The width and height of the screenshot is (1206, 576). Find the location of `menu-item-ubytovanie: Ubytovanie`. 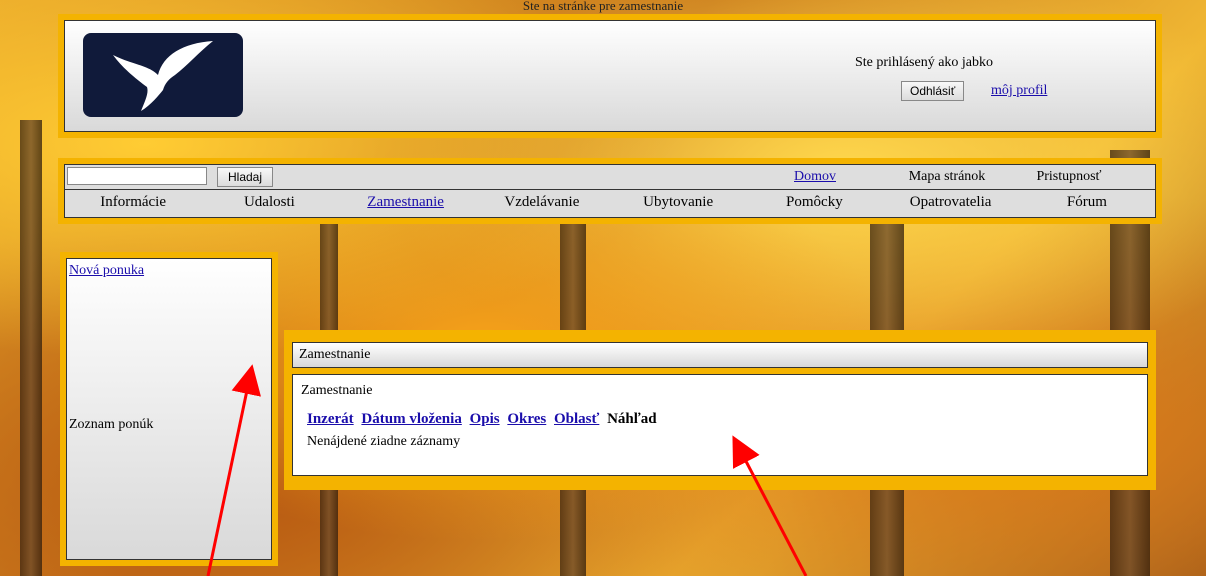

menu-item-ubytovanie: Ubytovanie is located at coordinates (678, 202).